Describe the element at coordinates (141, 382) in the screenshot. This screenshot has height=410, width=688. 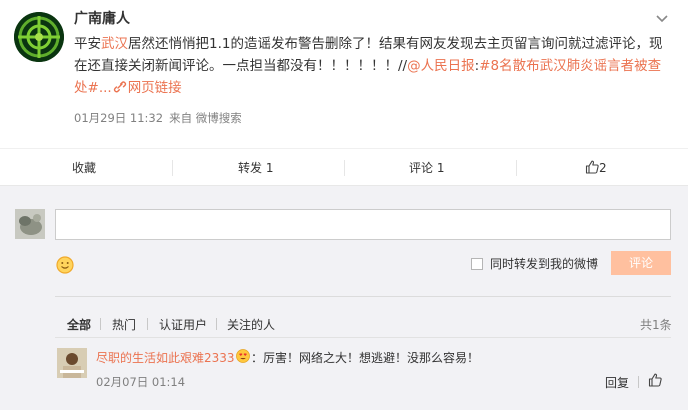
I see `comment-timestamp: 02月07日 01:14` at that location.